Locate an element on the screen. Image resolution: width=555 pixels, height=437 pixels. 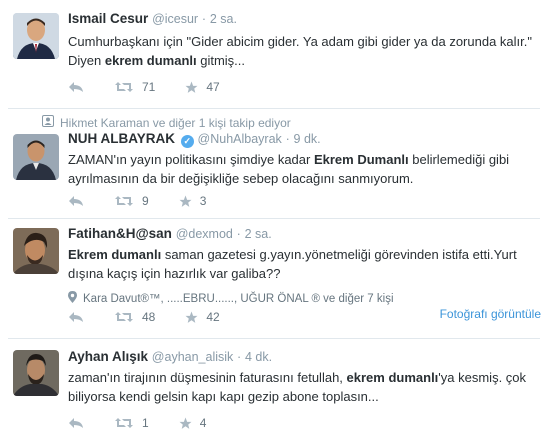
retweet-button: 1 is located at coordinates (131, 423).